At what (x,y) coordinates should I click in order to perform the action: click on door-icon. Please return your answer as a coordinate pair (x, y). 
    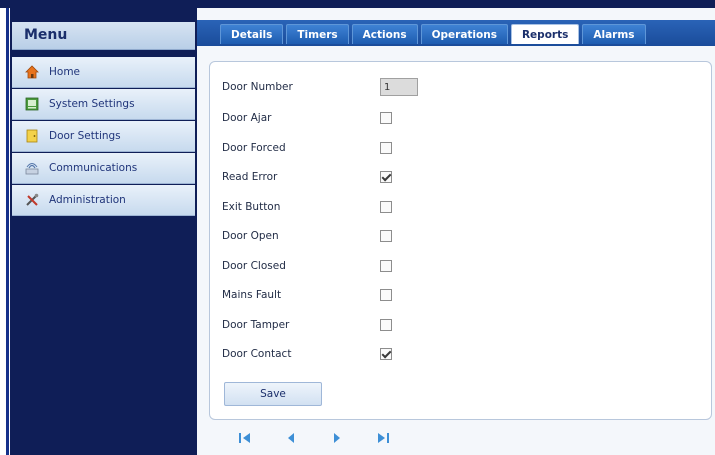
    Looking at the image, I should click on (32, 136).